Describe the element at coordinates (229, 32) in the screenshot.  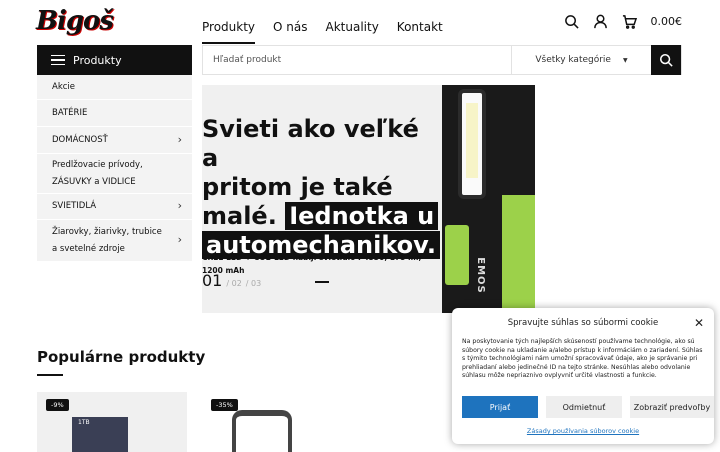
I see `nav-produkty: Produkty` at that location.